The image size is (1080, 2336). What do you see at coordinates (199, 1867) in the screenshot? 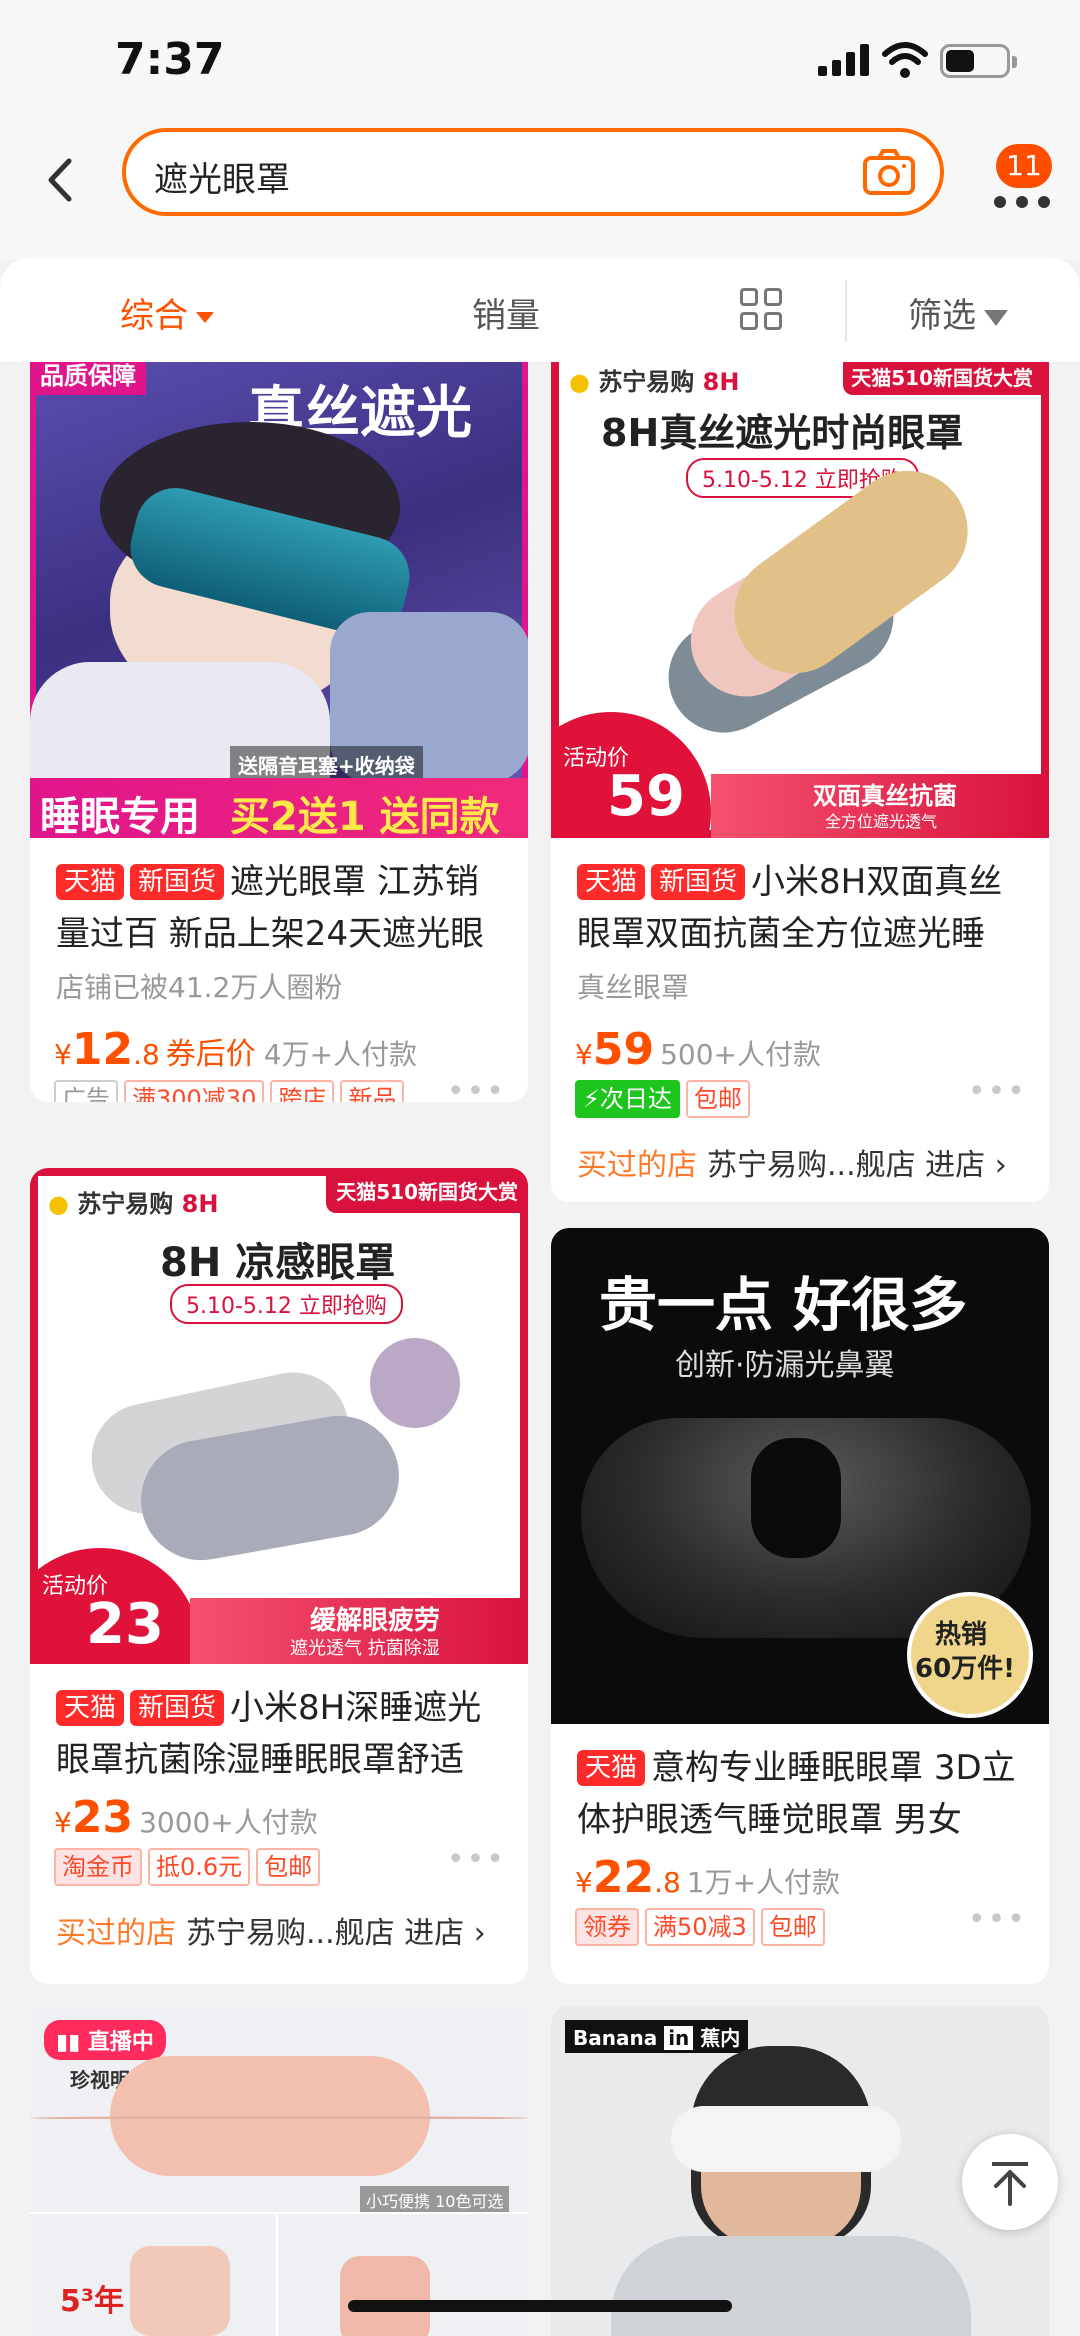
I see `deduction-tag: 抵0.6元` at bounding box center [199, 1867].